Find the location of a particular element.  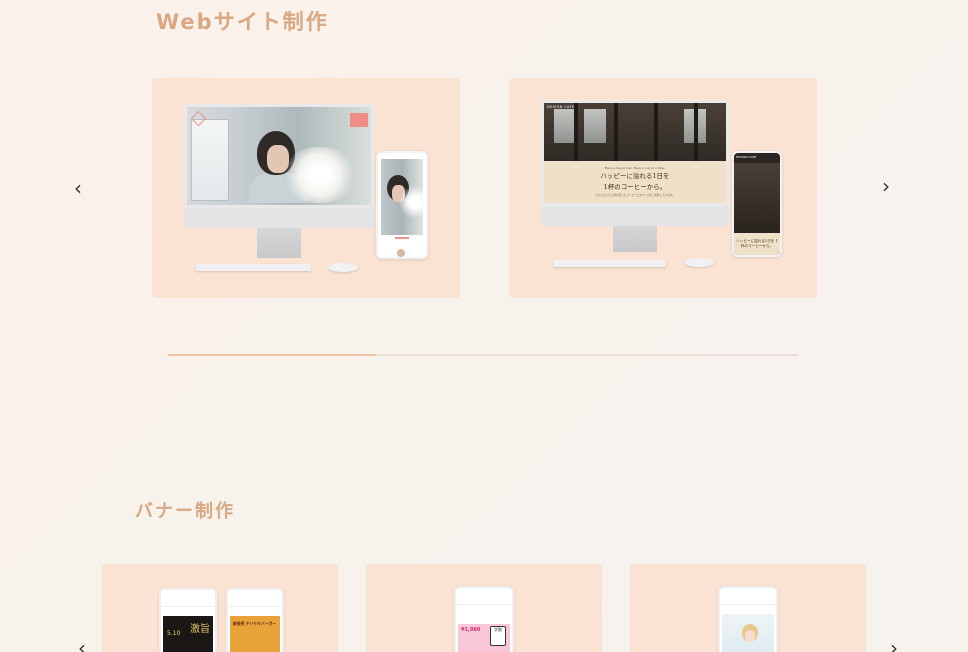

cafe-tagline: ひとりひとりに寄り添ったコーヒーとスペースをご提供しています。 is located at coordinates (635, 195).